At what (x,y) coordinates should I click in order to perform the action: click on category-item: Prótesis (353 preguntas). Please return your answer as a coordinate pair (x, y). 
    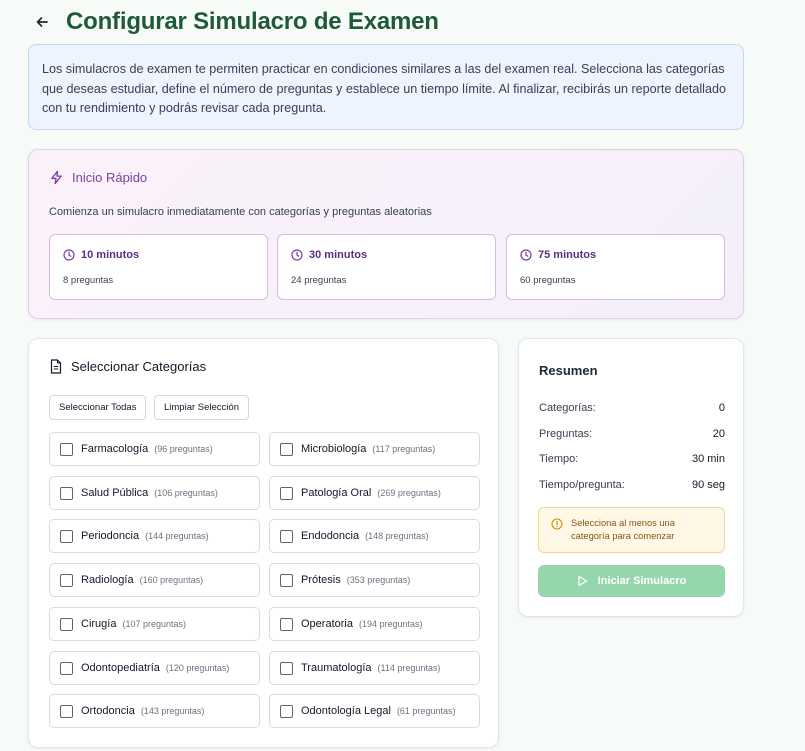
    Looking at the image, I should click on (374, 580).